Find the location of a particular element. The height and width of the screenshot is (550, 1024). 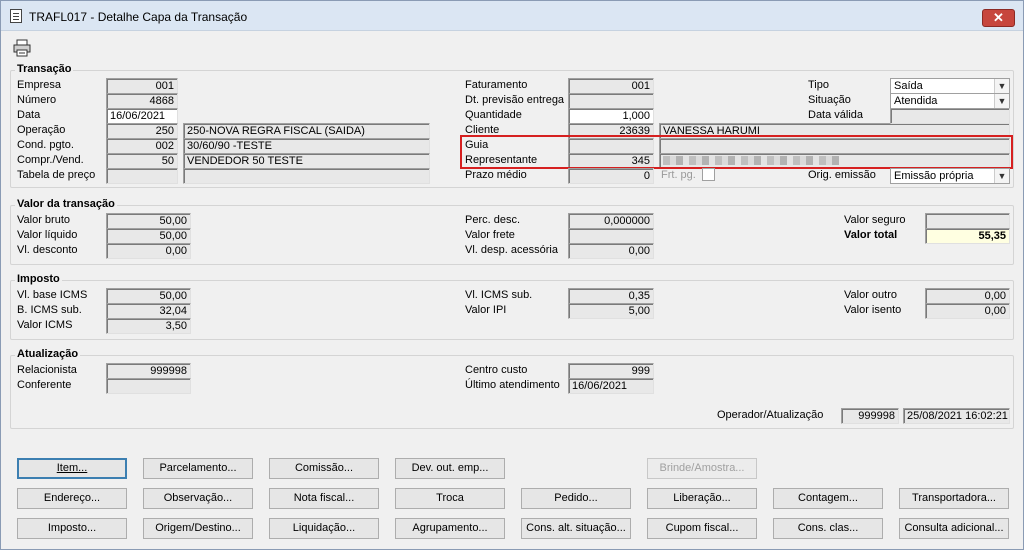

valor-total-field: 55,35 is located at coordinates (967, 236).